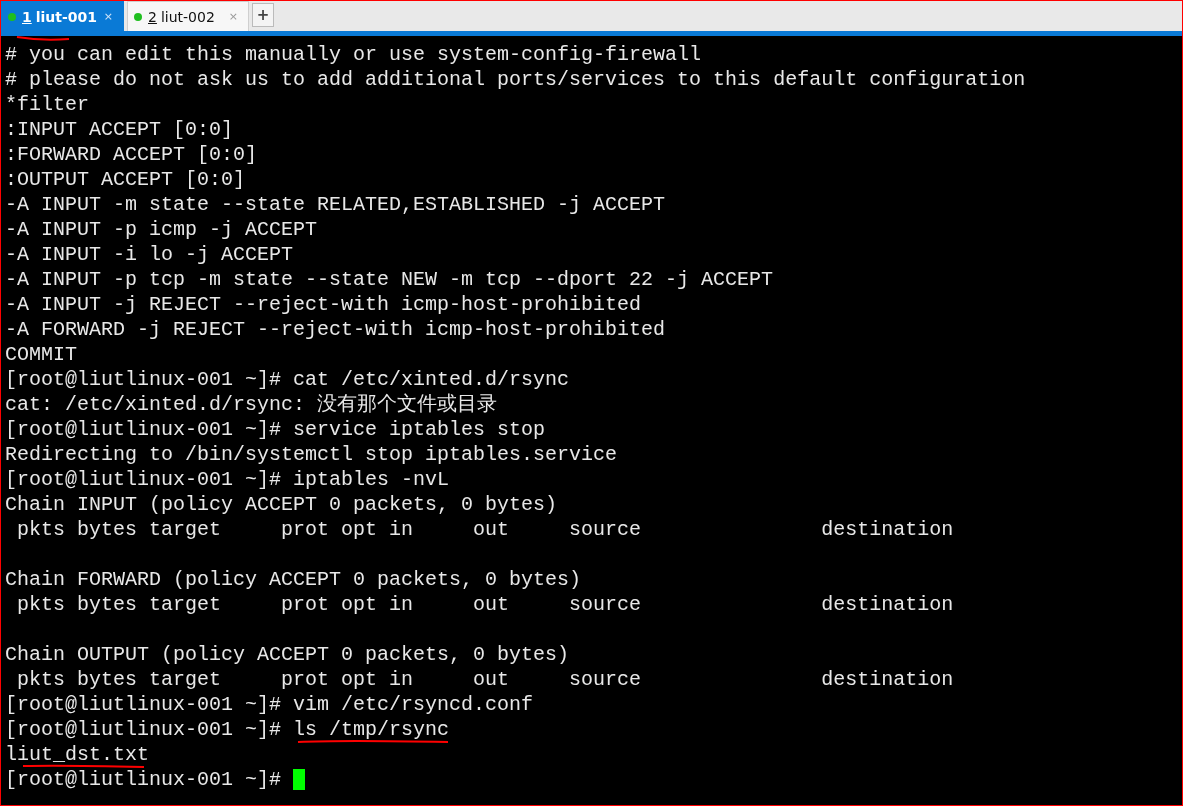 This screenshot has width=1183, height=806. What do you see at coordinates (323, 304) in the screenshot?
I see `terminal-line: -A INPUT -j REJECT --reject-with icmp-host-prohibited` at bounding box center [323, 304].